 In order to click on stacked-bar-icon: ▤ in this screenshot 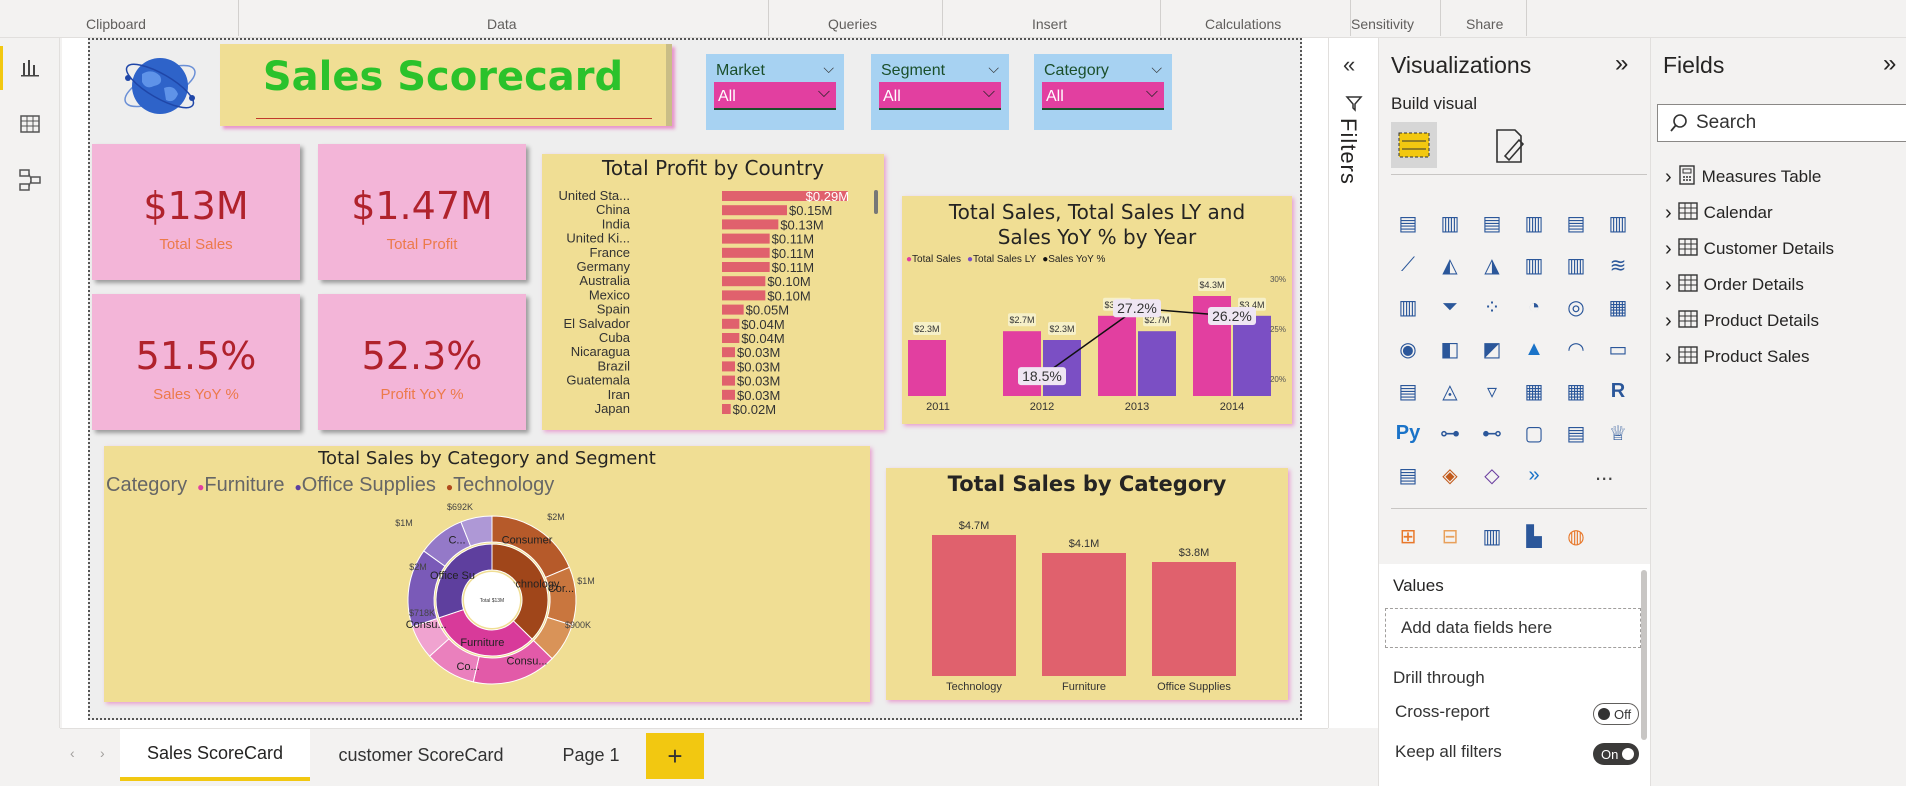, I will do `click(1408, 223)`.